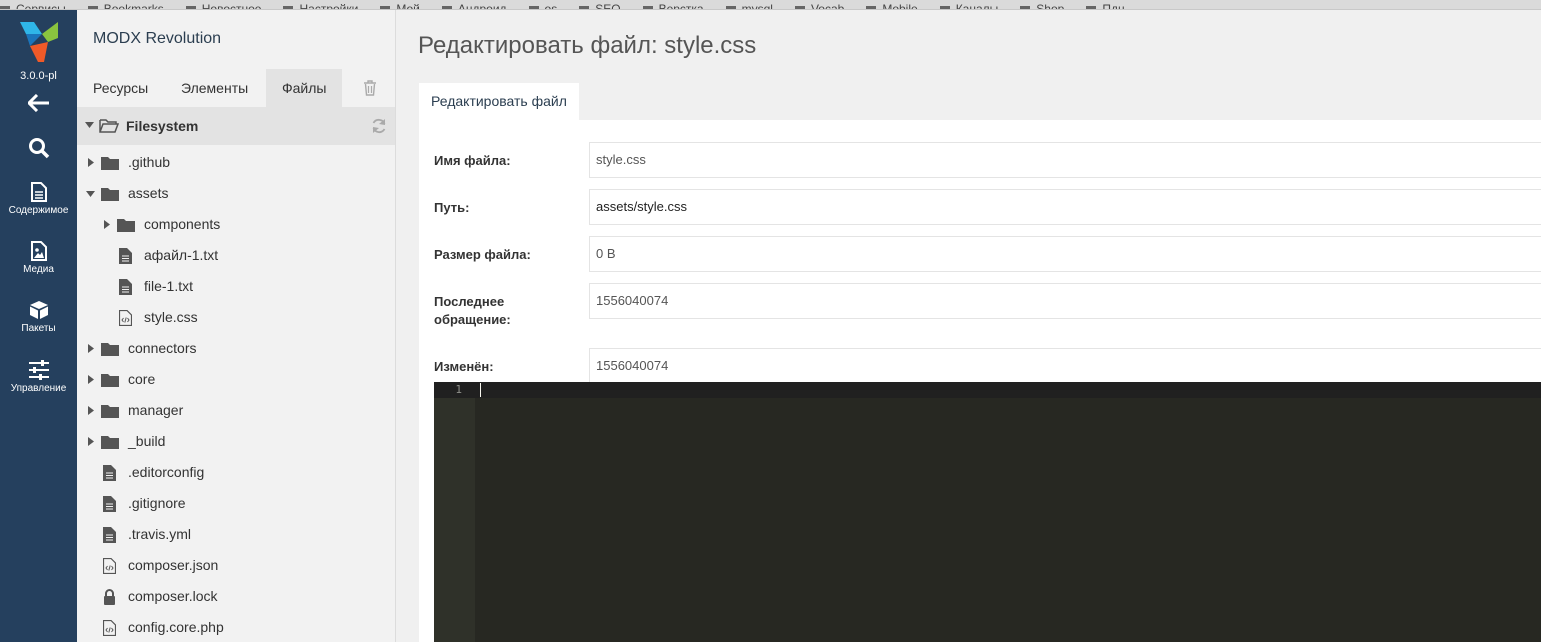 The image size is (1541, 643). I want to click on tab-files: Файлы, so click(304, 88).